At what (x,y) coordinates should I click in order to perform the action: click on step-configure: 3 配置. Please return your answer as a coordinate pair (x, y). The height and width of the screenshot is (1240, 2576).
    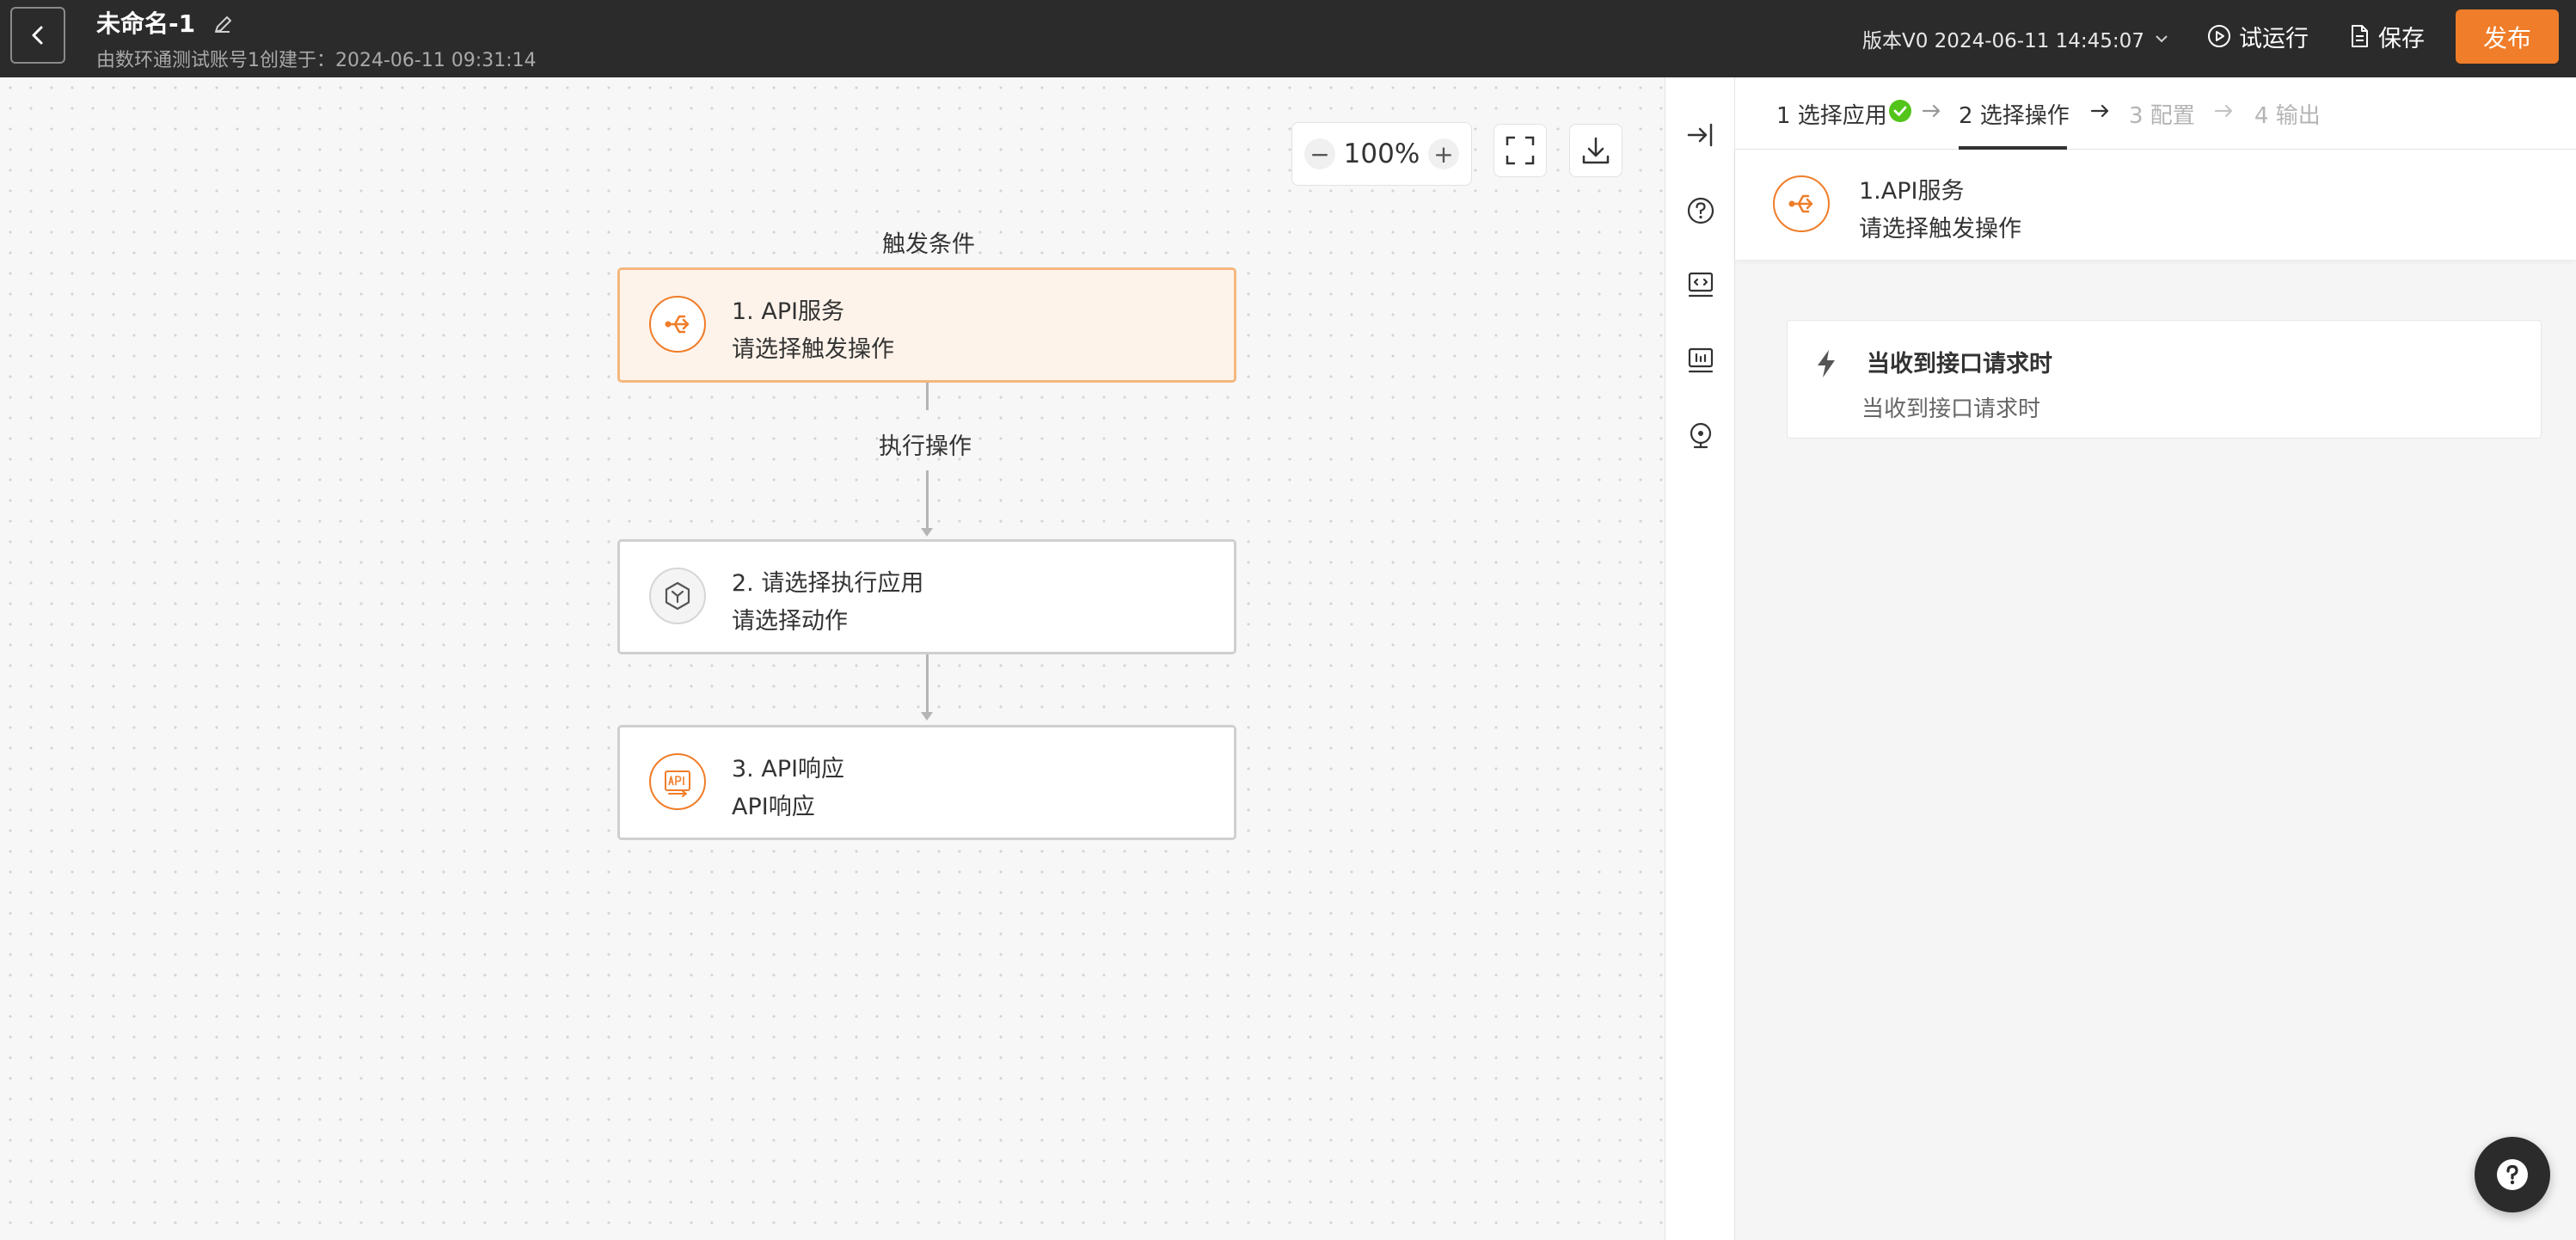
    Looking at the image, I should click on (2162, 114).